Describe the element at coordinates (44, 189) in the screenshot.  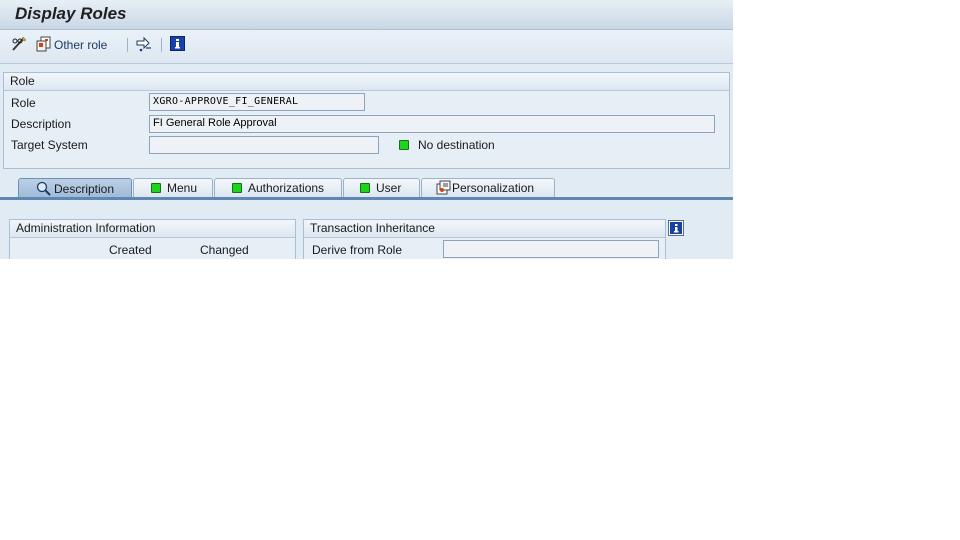
I see `magnifier-icon` at that location.